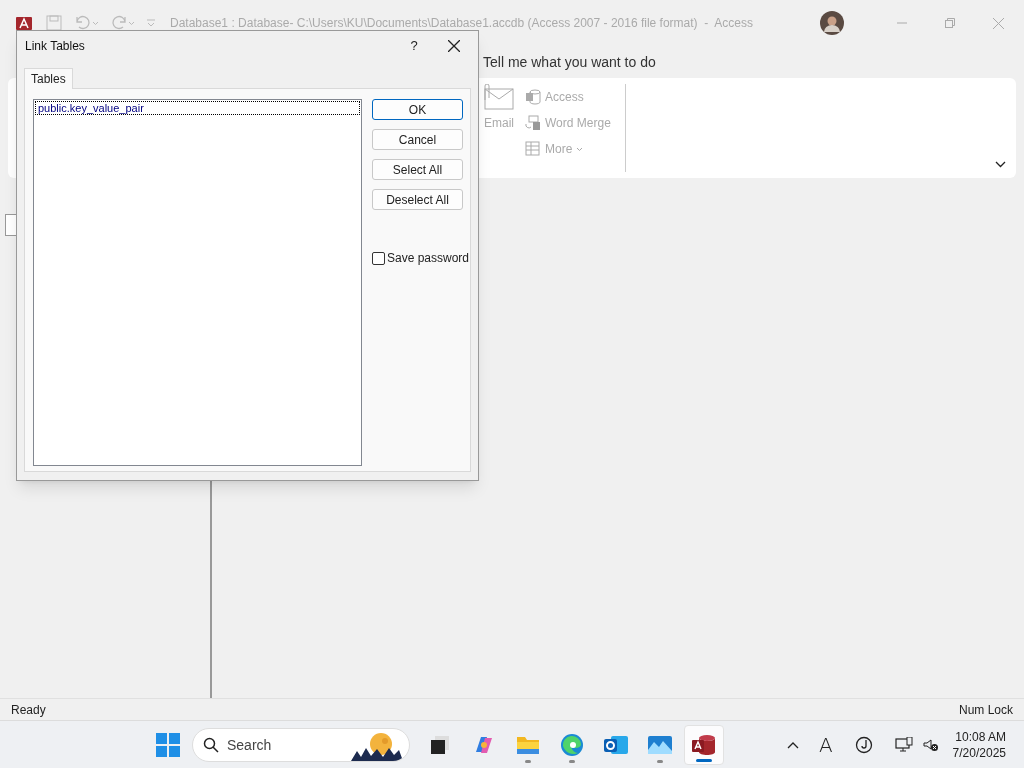 The height and width of the screenshot is (768, 1024). I want to click on outlook-icon, so click(616, 745).